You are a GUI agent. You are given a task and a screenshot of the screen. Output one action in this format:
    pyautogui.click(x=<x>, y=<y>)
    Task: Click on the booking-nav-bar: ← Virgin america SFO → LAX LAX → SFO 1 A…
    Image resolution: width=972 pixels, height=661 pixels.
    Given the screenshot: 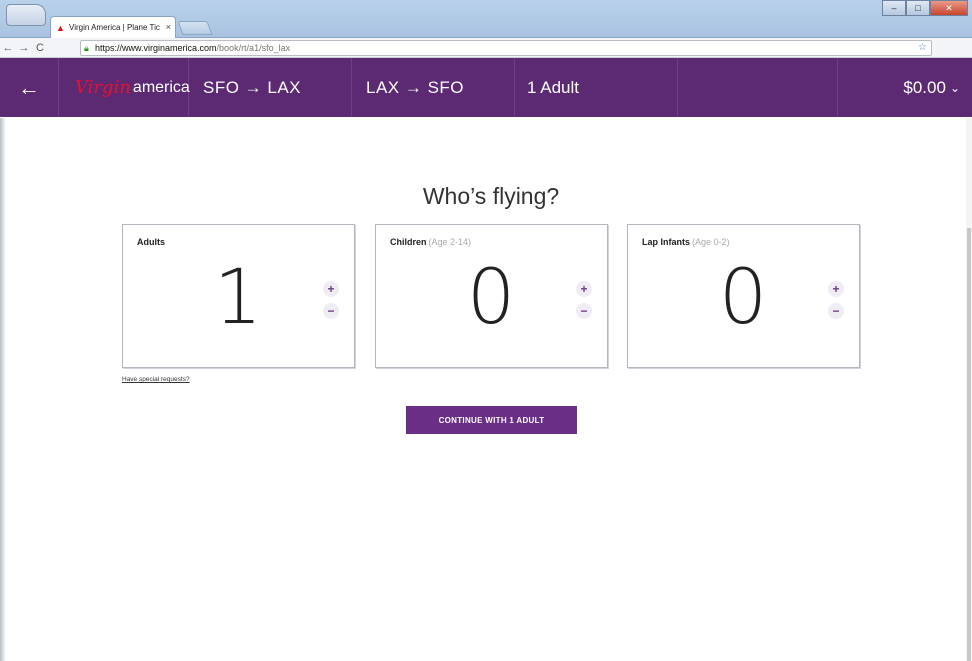 What is the action you would take?
    pyautogui.click(x=486, y=87)
    